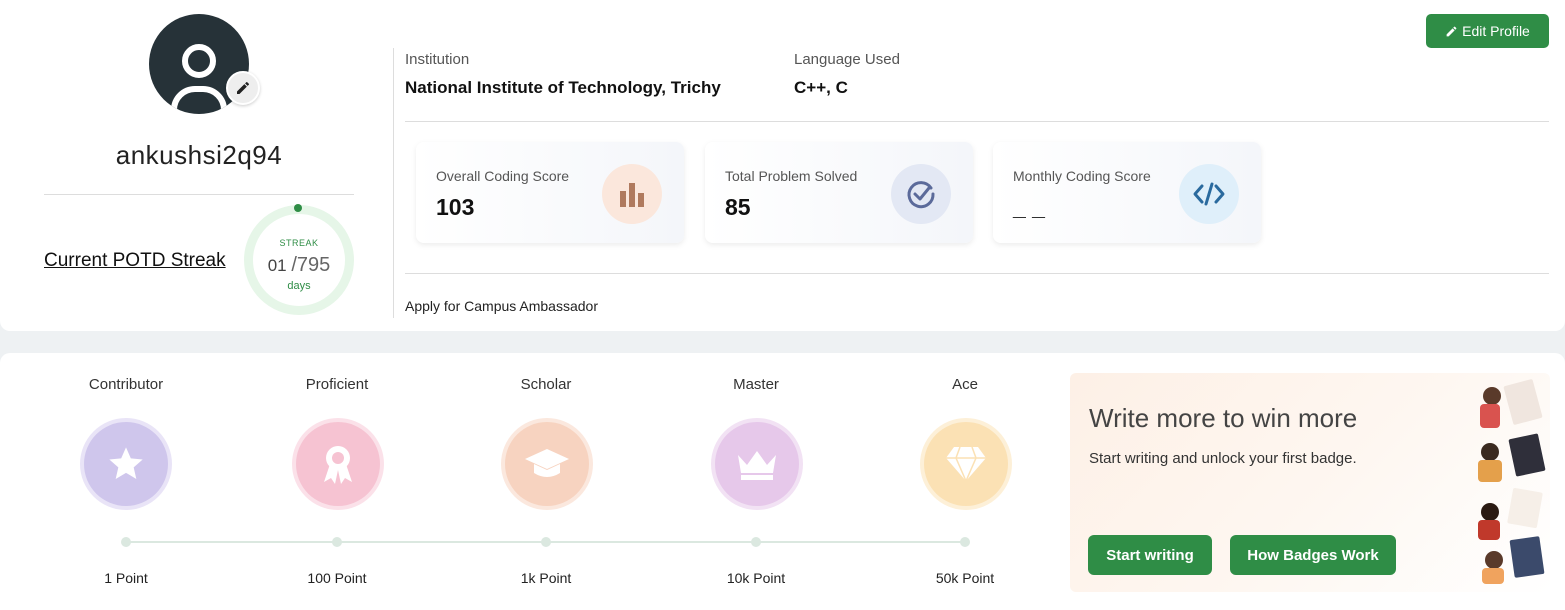  Describe the element at coordinates (503, 176) in the screenshot. I see `stat-label: Overall Coding Score` at that location.